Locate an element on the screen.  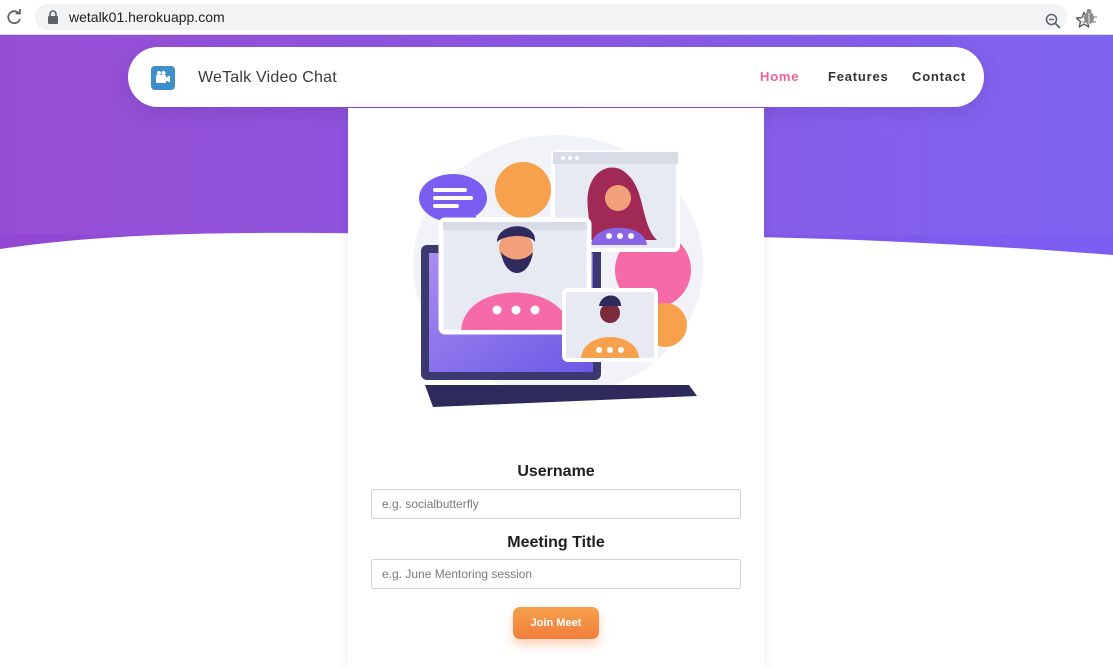
zoom-icon is located at coordinates (1053, 21).